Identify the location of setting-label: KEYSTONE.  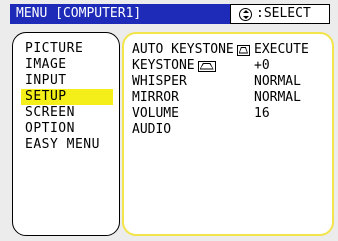
(163, 65).